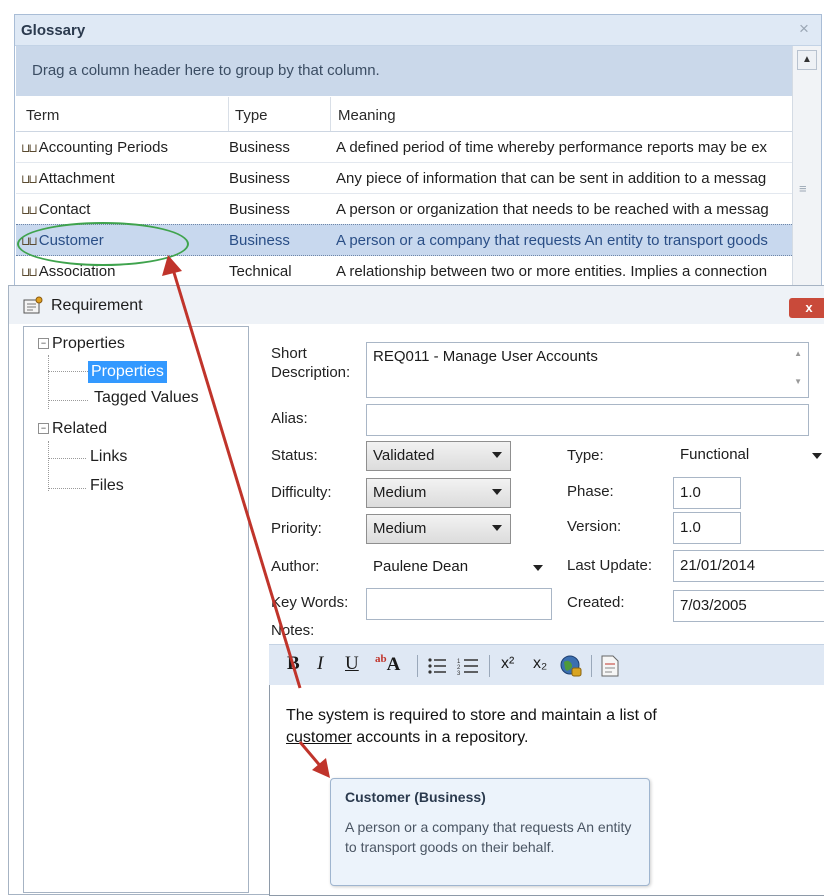 Image resolution: width=824 pixels, height=896 pixels. What do you see at coordinates (319, 737) in the screenshot?
I see `glossary-link: customer` at bounding box center [319, 737].